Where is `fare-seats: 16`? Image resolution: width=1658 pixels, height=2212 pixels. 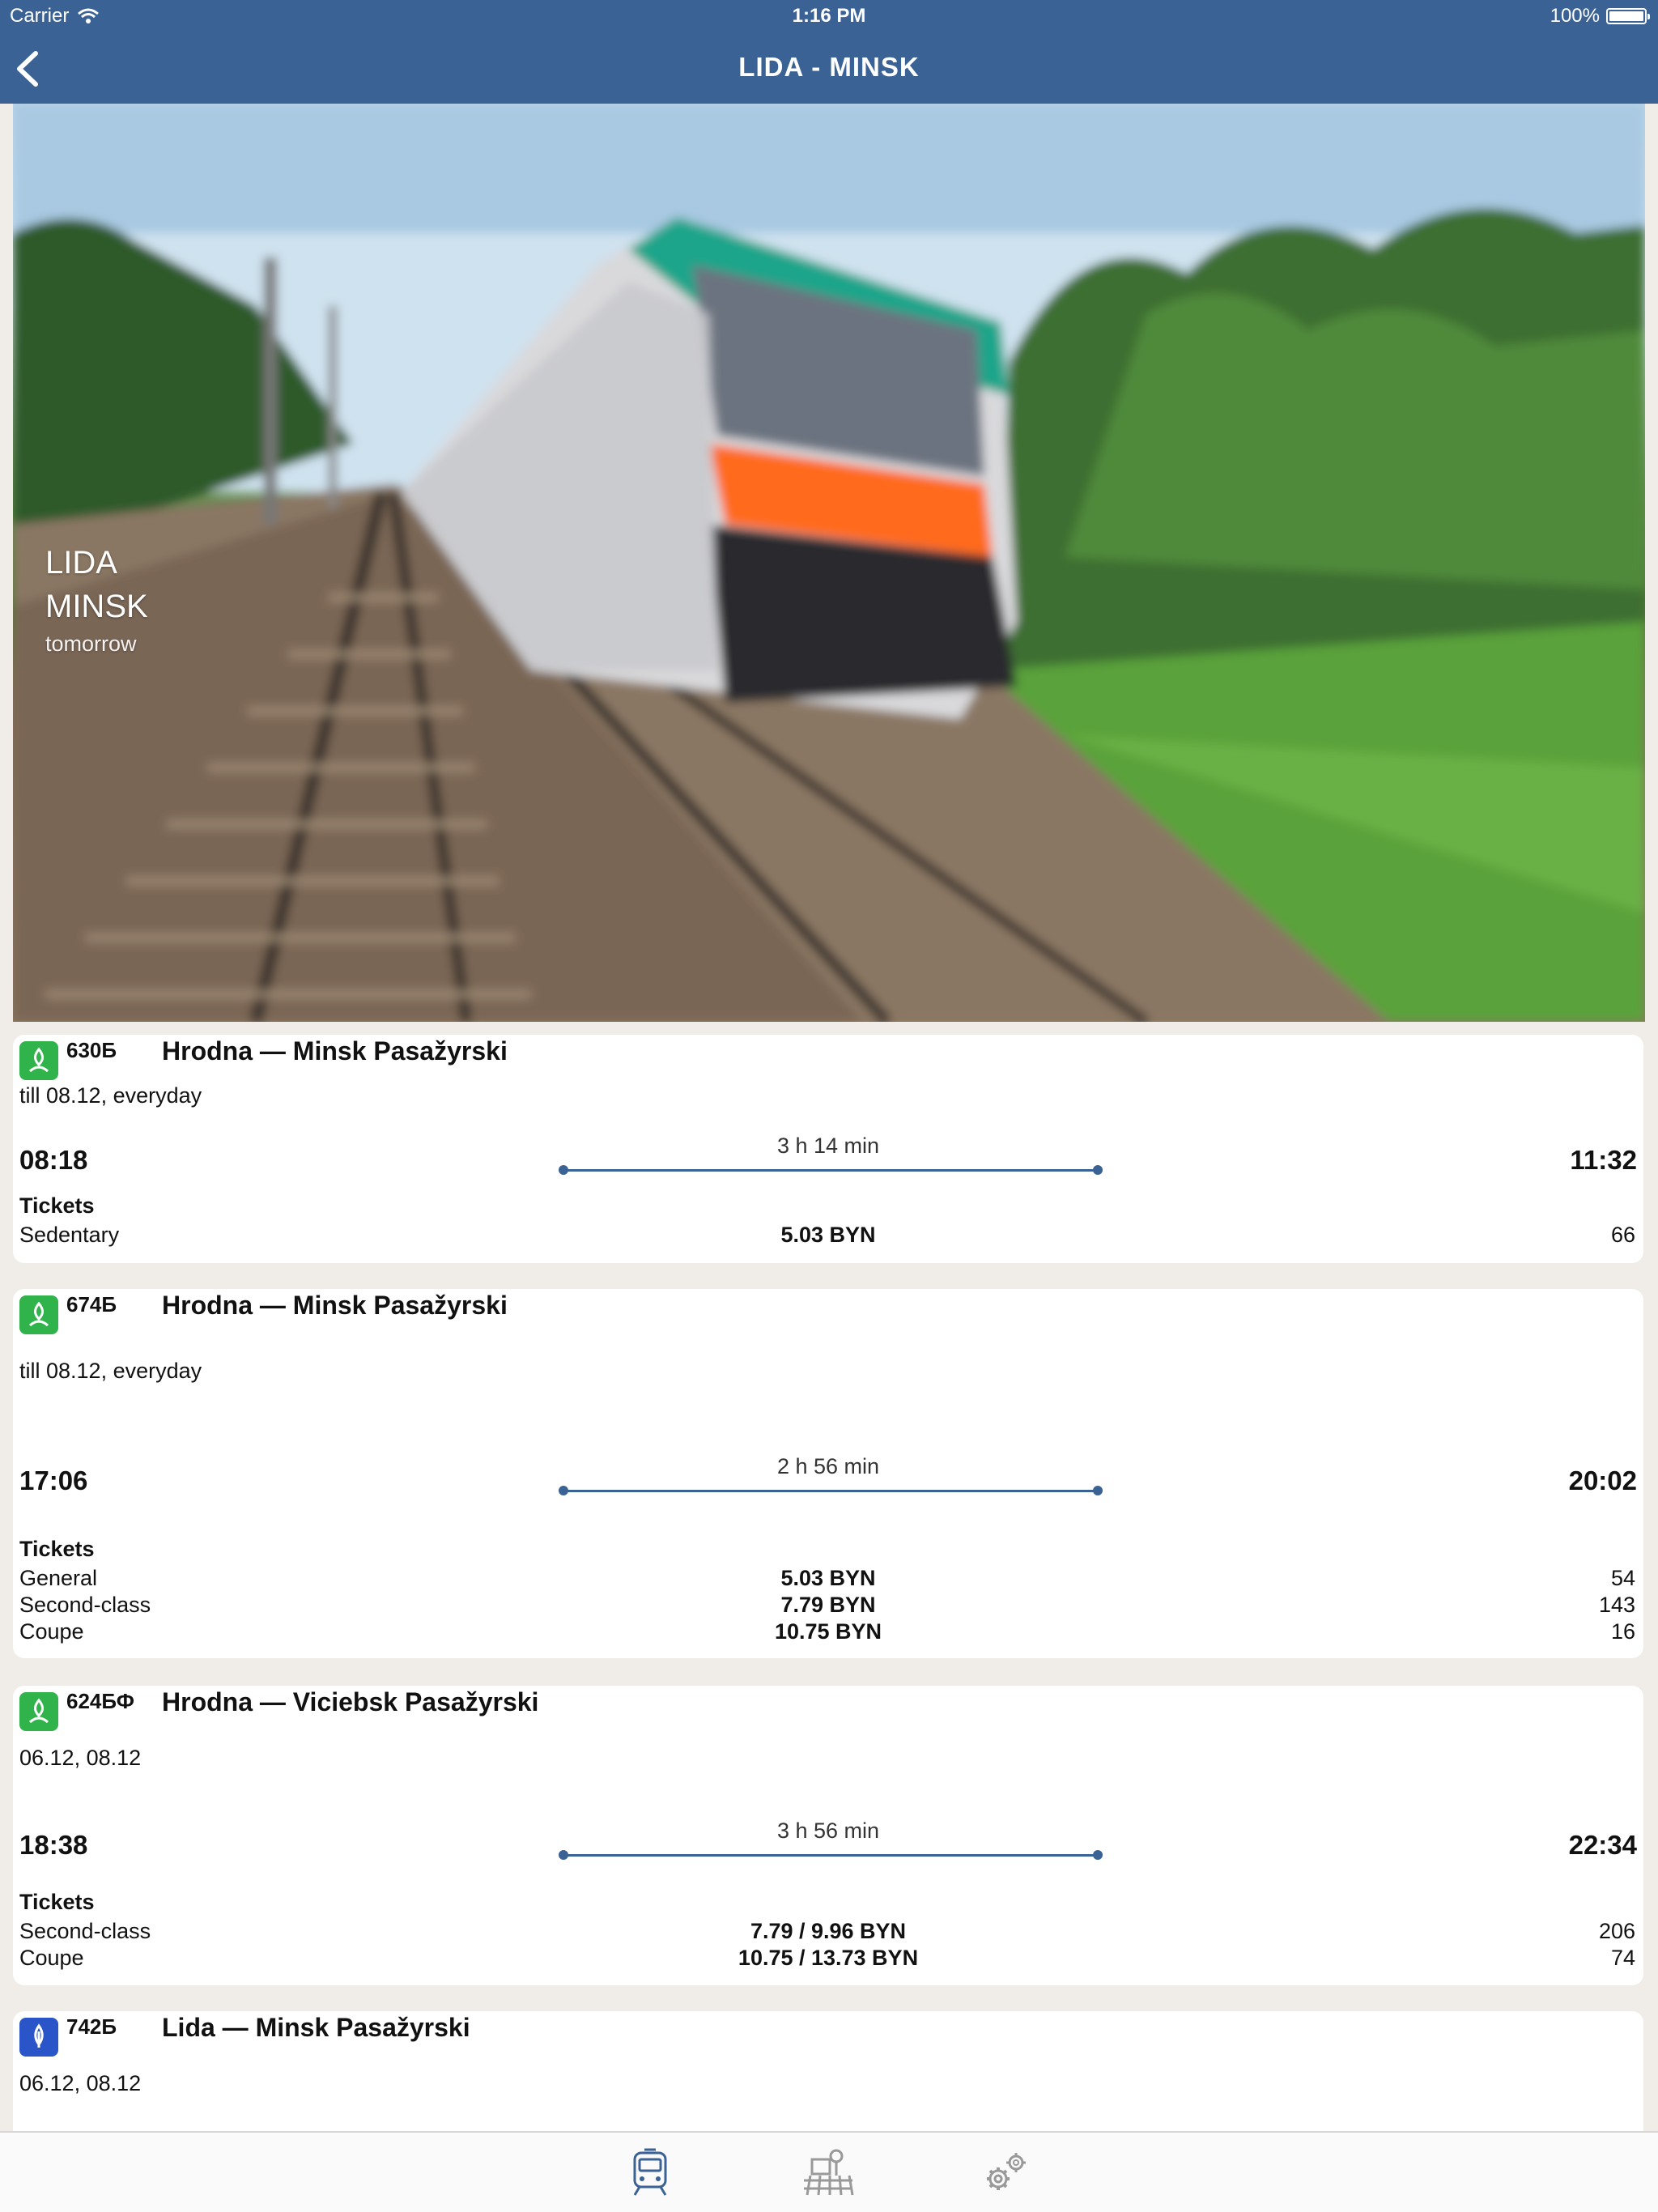
fare-seats: 16 is located at coordinates (1622, 1632).